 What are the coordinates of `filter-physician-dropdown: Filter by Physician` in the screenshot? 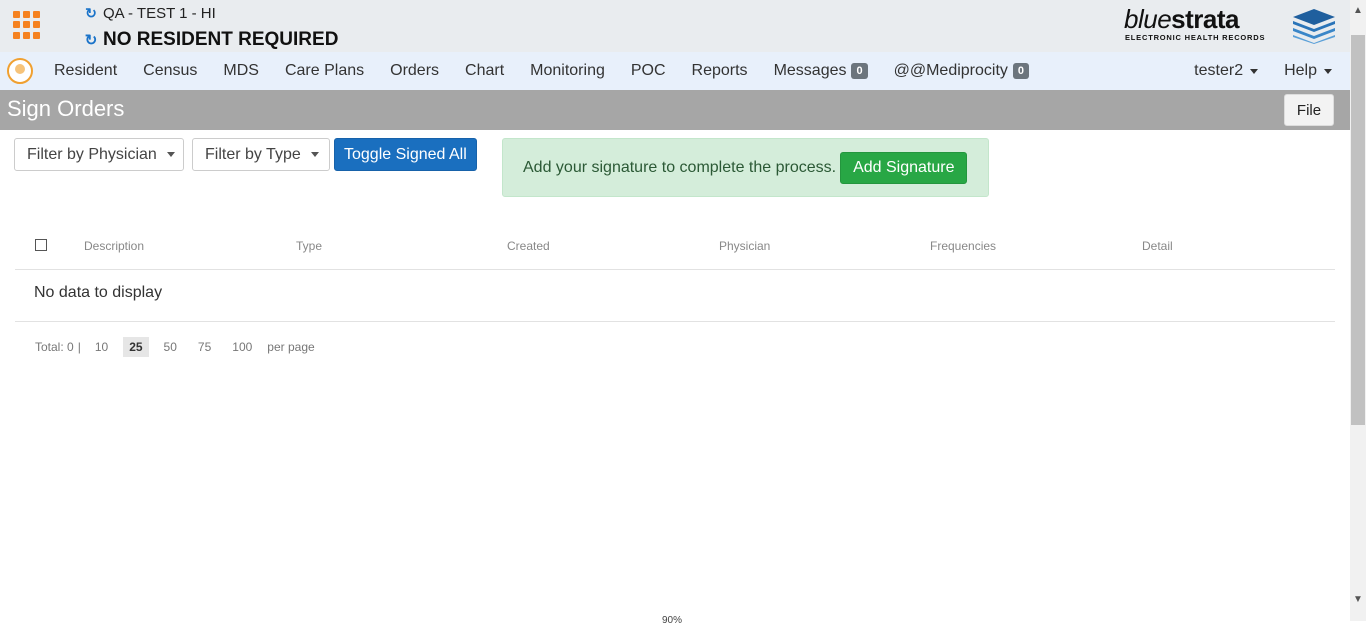 It's located at (99, 154).